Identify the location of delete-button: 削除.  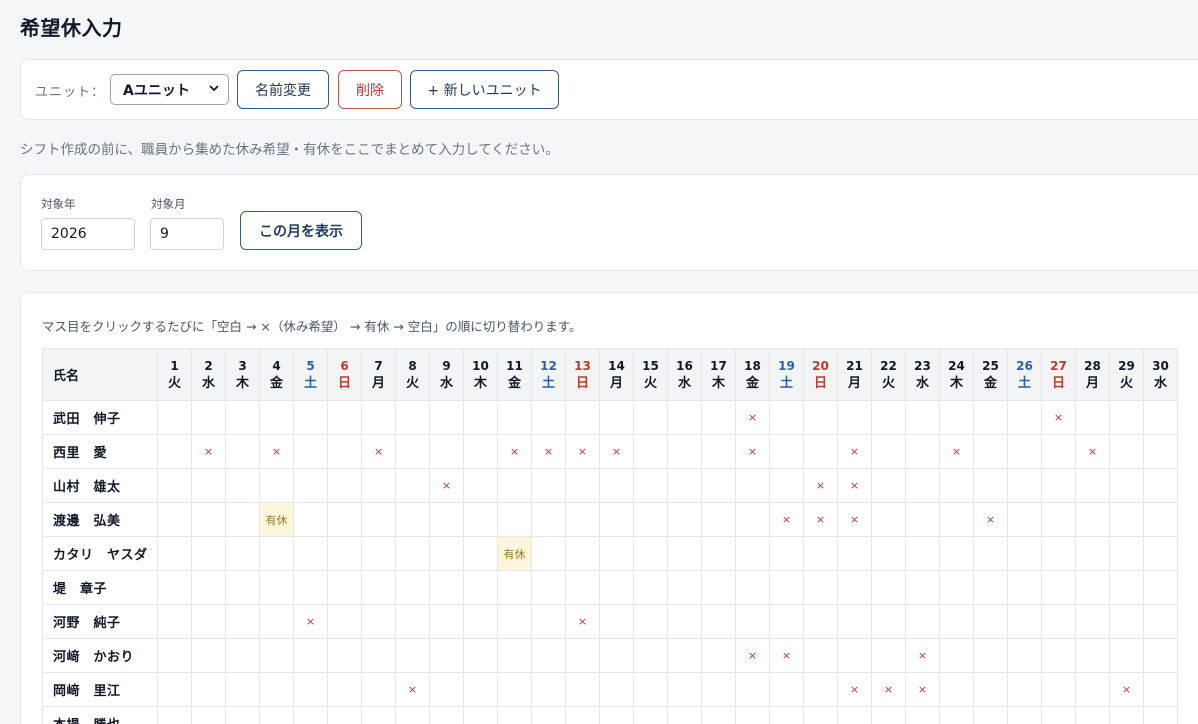
(370, 89).